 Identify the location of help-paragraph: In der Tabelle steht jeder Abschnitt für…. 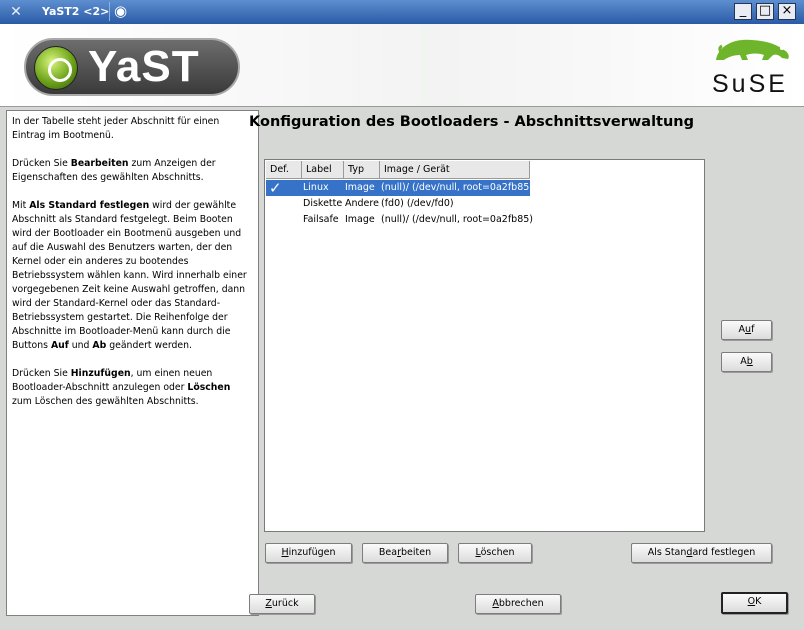
(116, 128).